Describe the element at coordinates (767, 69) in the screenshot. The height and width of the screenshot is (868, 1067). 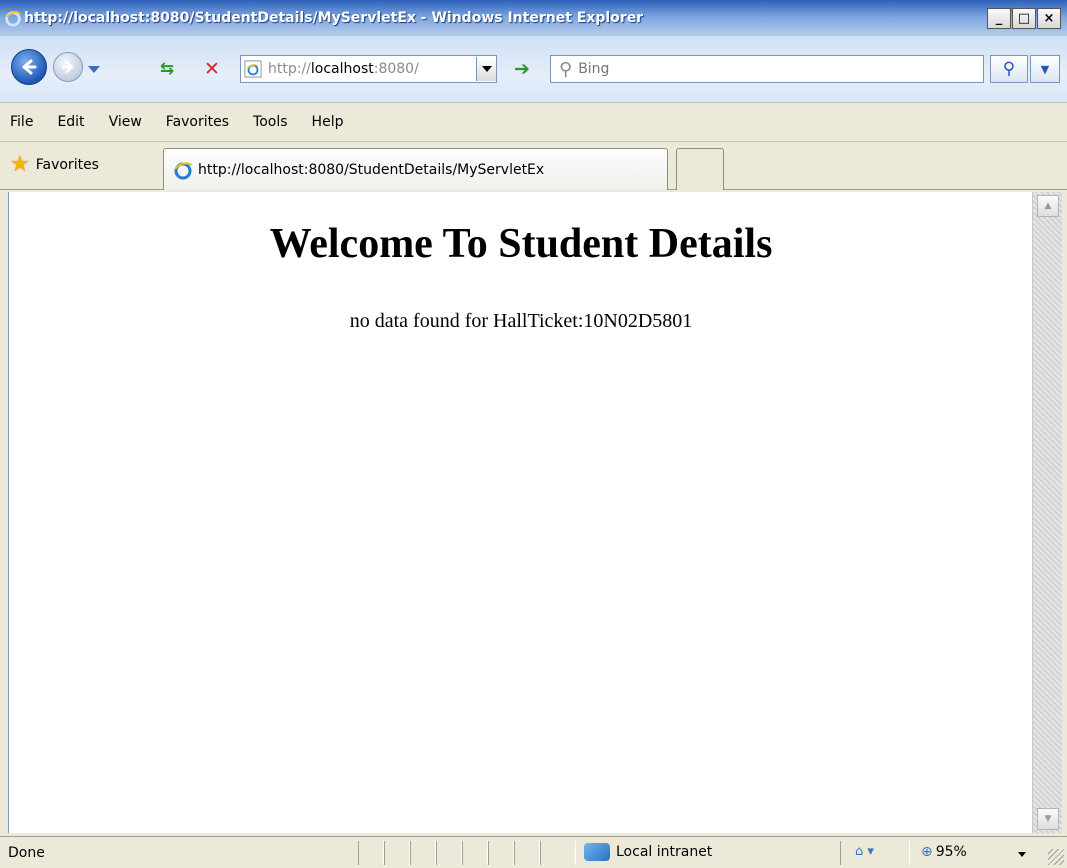
I see `search-input: ⚲ Bing` at that location.